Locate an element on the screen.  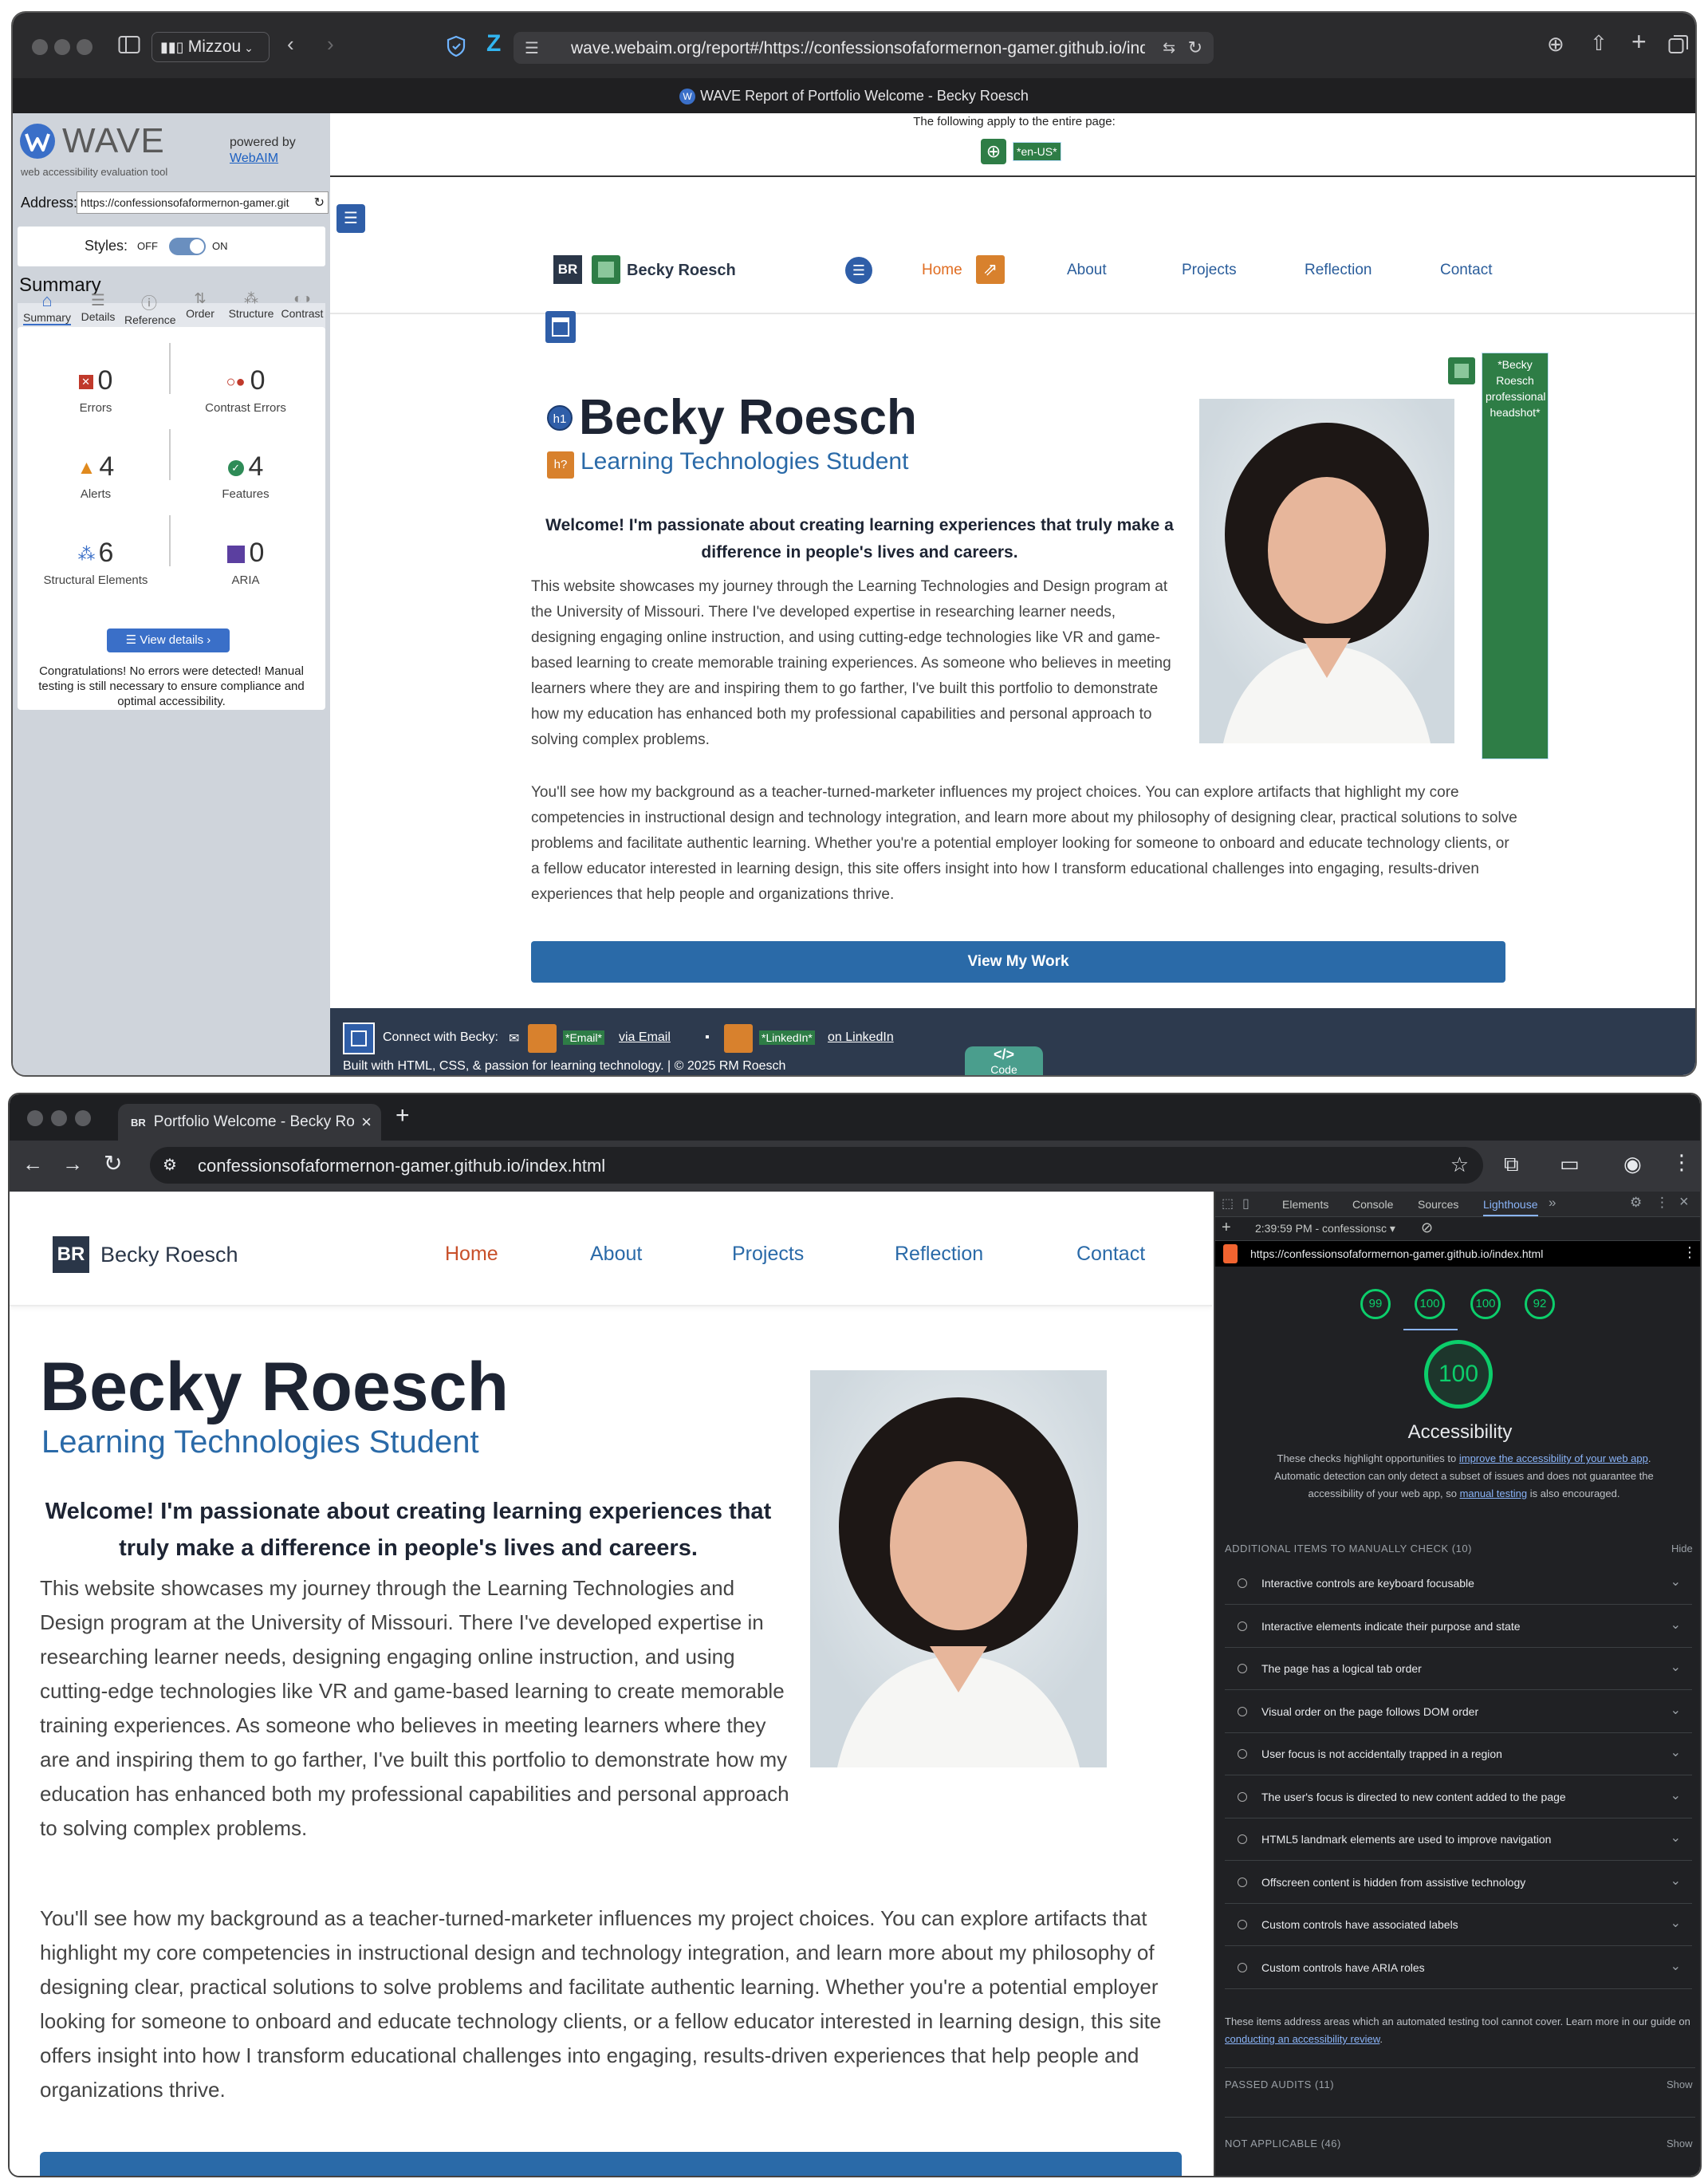
report-menu-icon: ⋮ is located at coordinates (1689, 1252).